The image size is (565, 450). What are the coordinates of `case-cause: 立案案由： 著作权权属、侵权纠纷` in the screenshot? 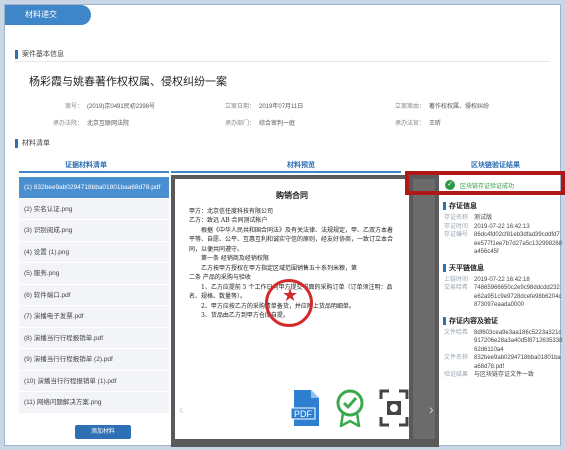 It's located at (442, 107).